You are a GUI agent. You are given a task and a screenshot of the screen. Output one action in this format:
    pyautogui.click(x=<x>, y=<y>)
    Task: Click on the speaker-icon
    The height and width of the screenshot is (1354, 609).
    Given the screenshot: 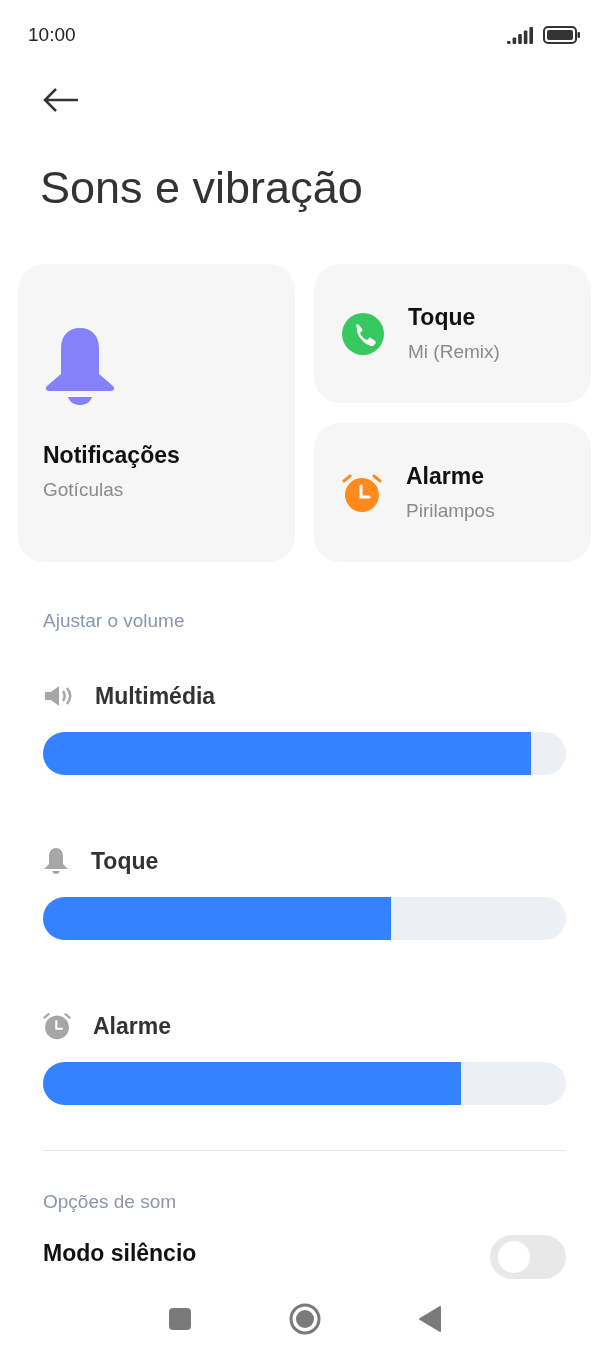 What is the action you would take?
    pyautogui.click(x=58, y=696)
    